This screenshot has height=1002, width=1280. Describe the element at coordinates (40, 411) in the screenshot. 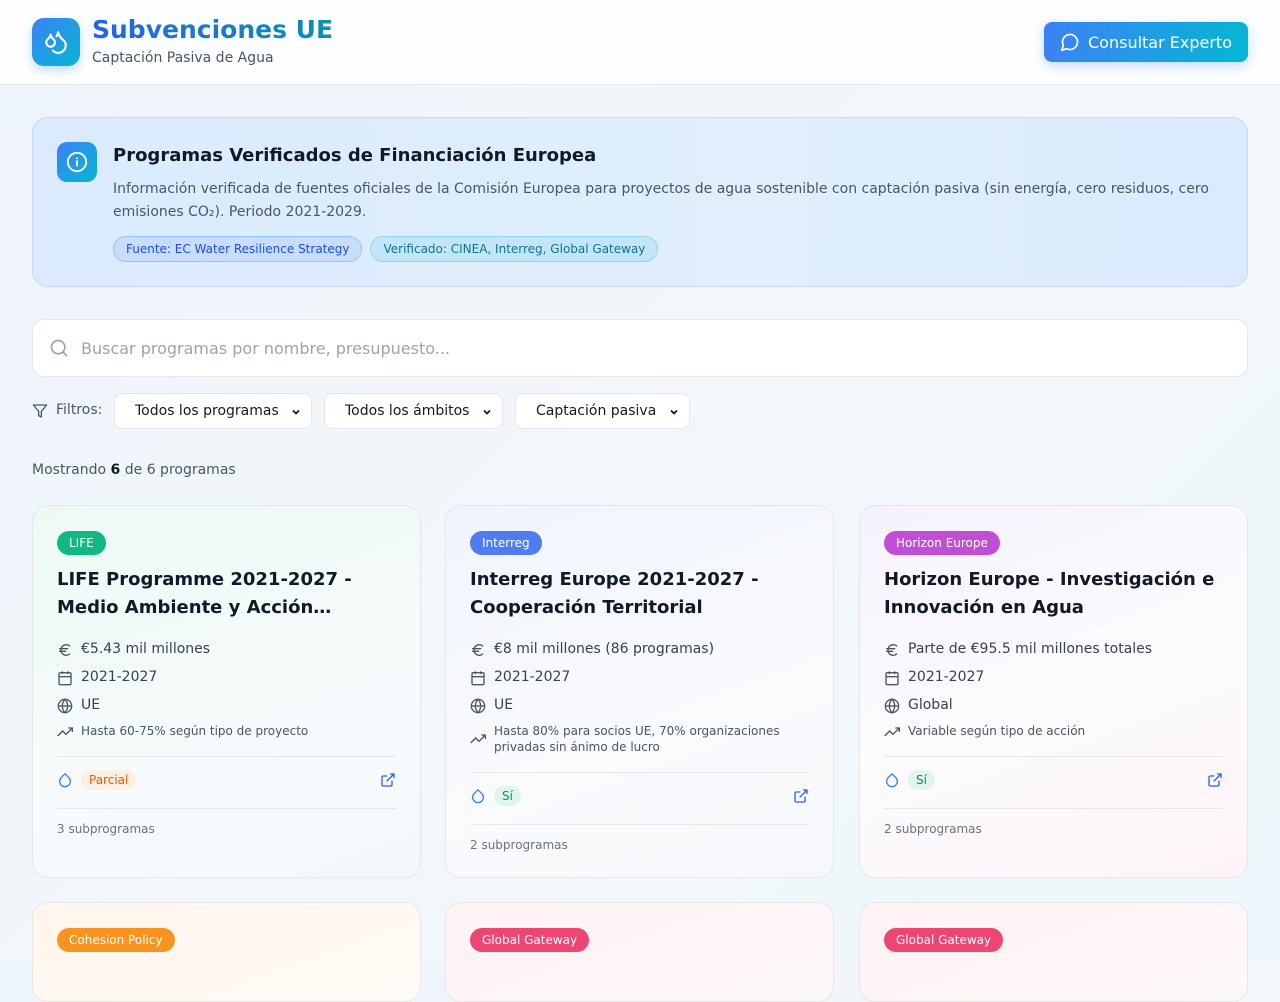

I see `filter-icon` at that location.